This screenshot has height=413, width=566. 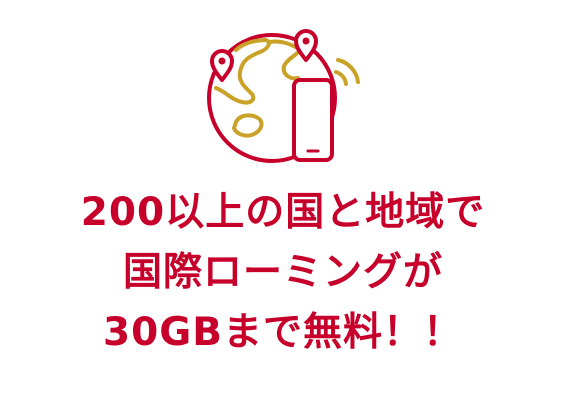 I want to click on headline-line-3: 30GBまで無料！！, so click(x=282, y=332).